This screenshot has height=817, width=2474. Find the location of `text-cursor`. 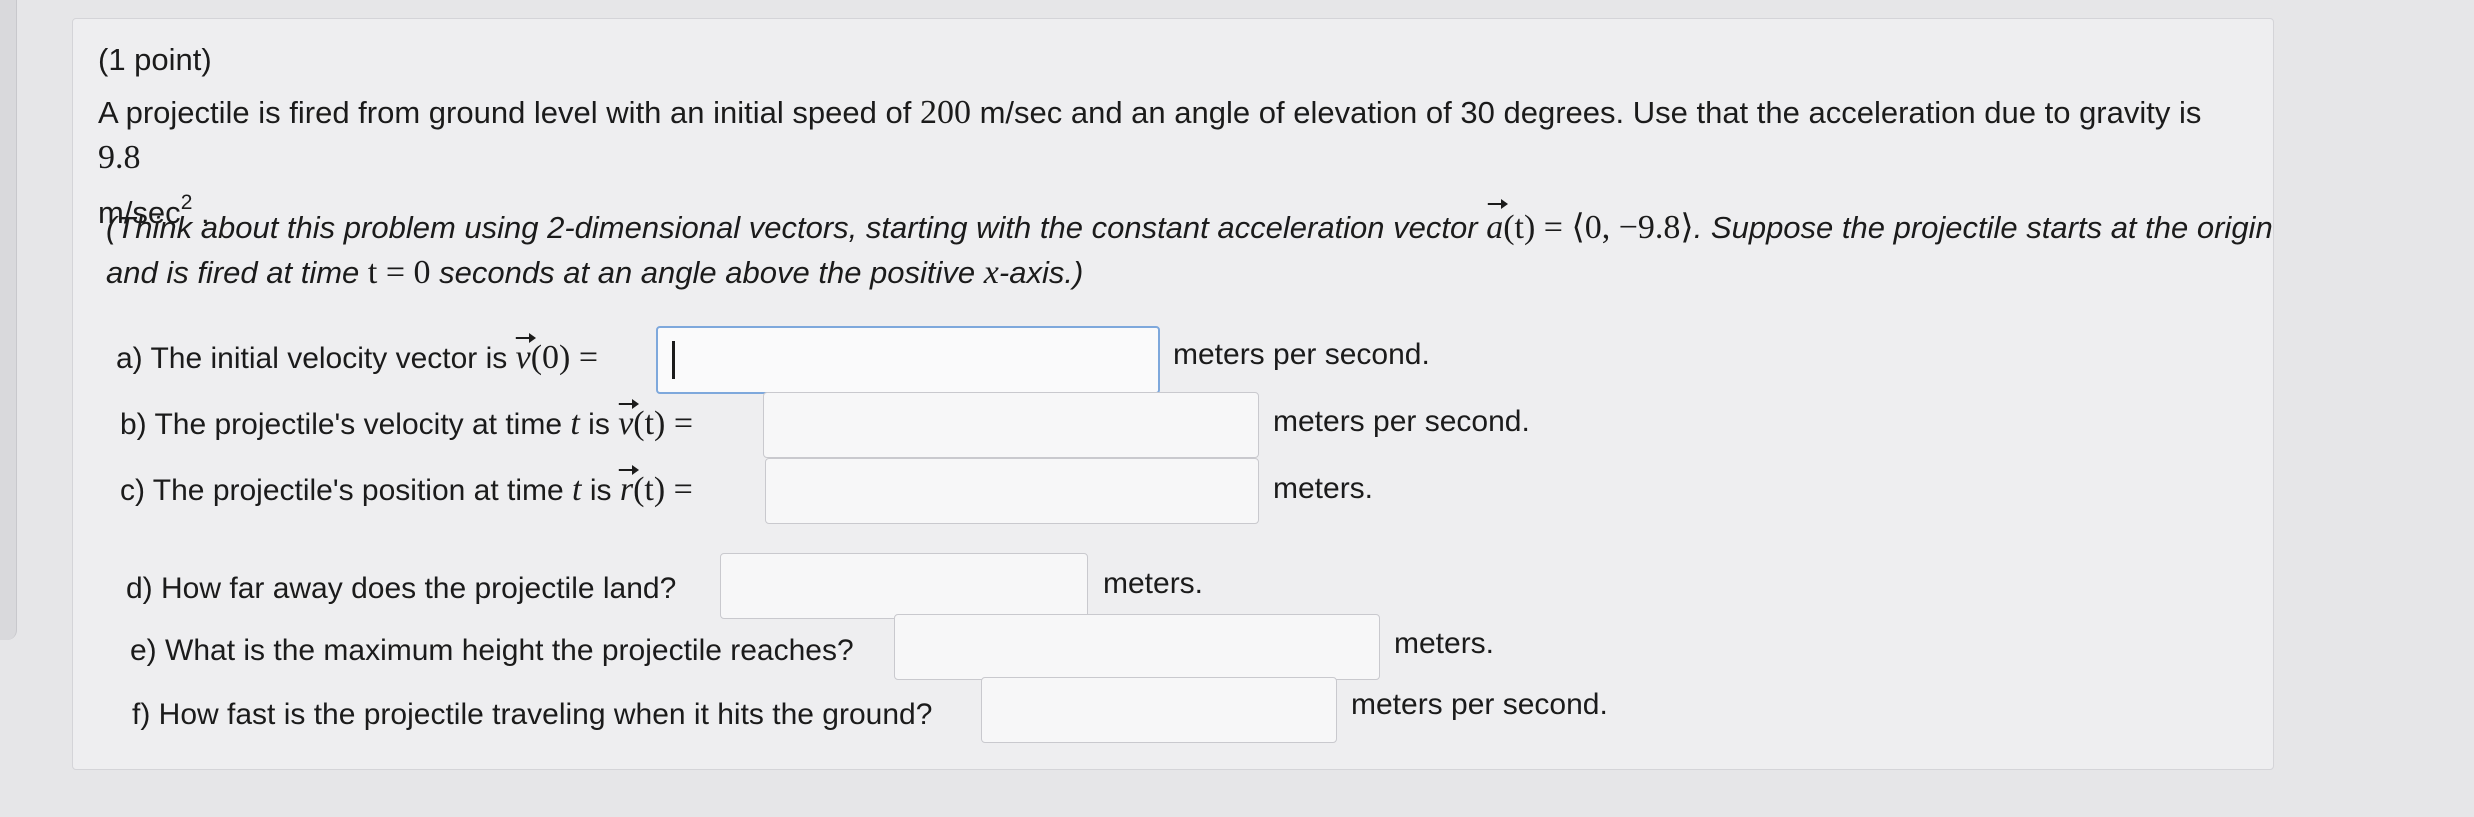

text-cursor is located at coordinates (673, 360).